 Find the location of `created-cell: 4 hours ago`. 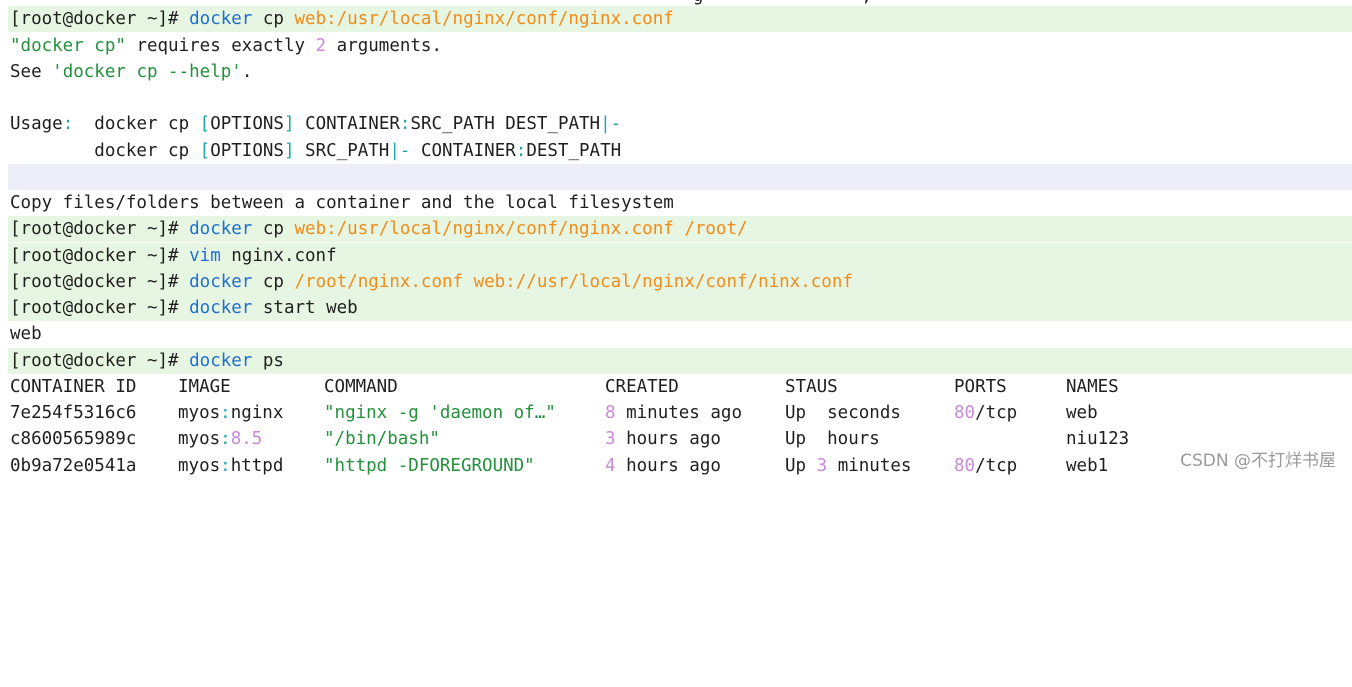

created-cell: 4 hours ago is located at coordinates (663, 466).